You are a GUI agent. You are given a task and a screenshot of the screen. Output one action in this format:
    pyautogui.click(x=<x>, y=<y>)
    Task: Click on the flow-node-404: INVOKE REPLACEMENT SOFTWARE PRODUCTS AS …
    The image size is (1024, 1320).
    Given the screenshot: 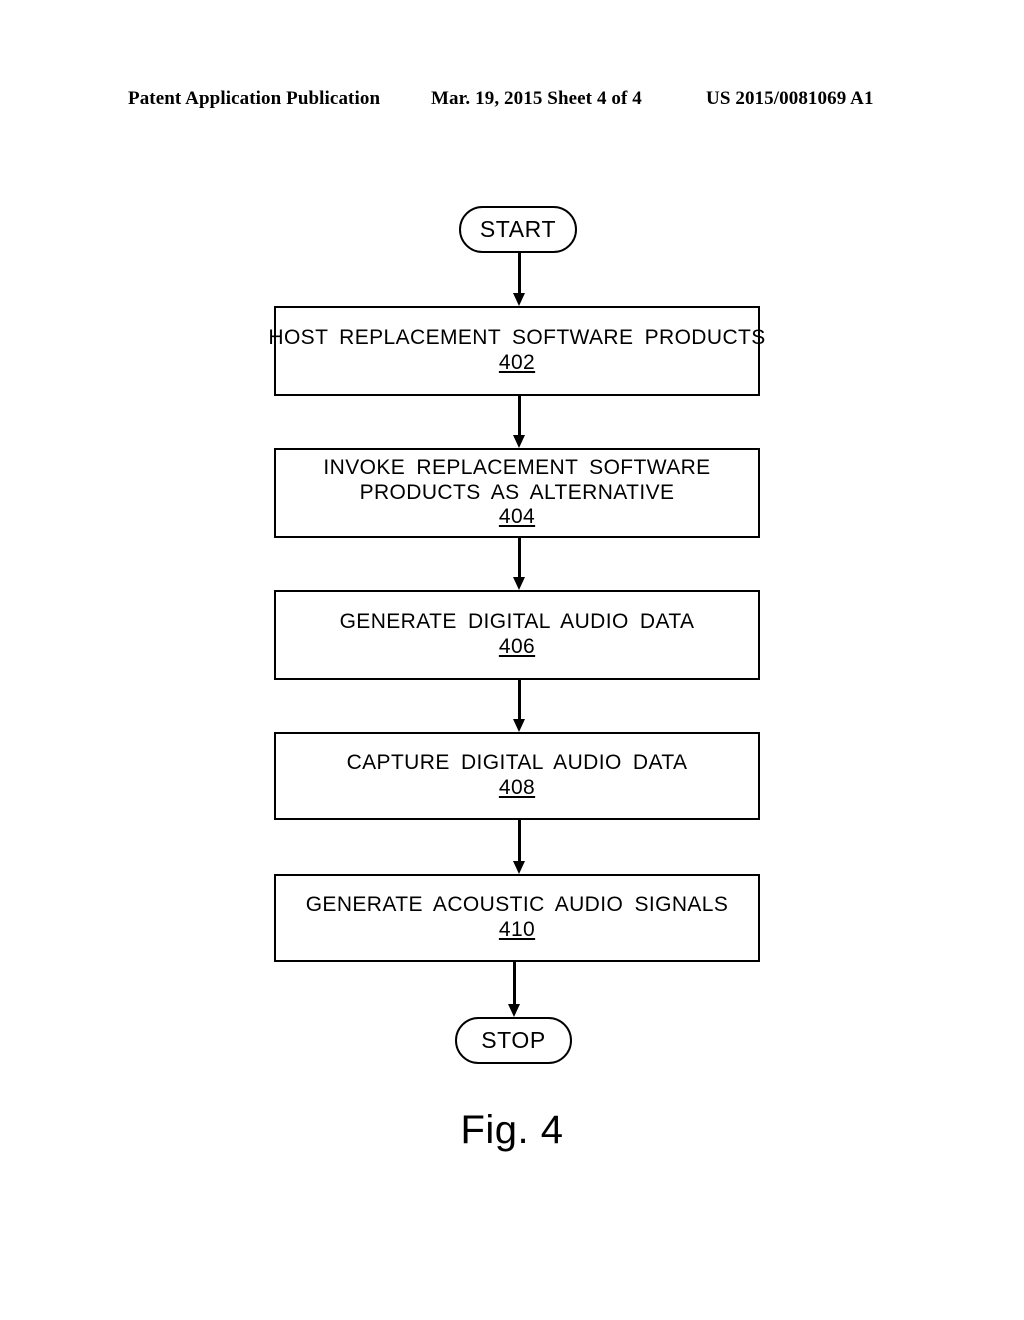 What is the action you would take?
    pyautogui.click(x=517, y=493)
    